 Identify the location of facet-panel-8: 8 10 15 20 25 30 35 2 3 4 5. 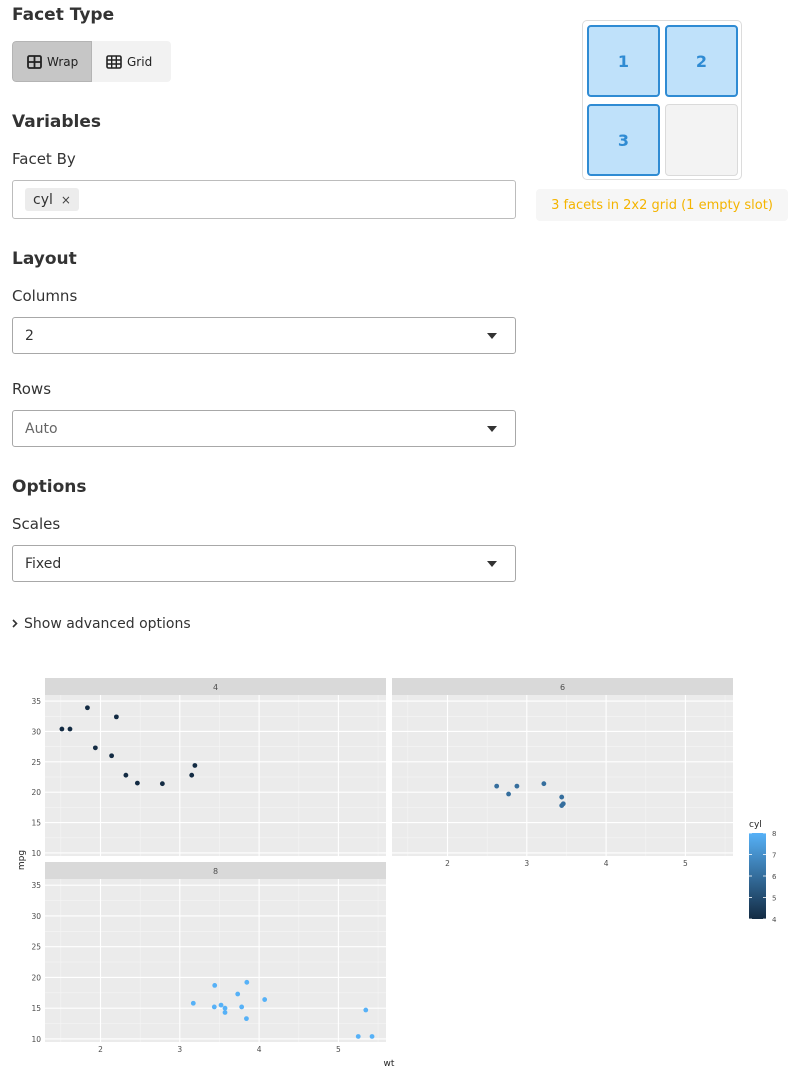
(208, 958).